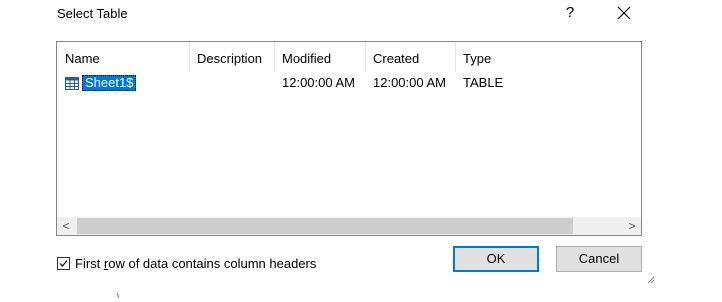 The width and height of the screenshot is (722, 302). I want to click on label-part-prefix: First, so click(89, 263).